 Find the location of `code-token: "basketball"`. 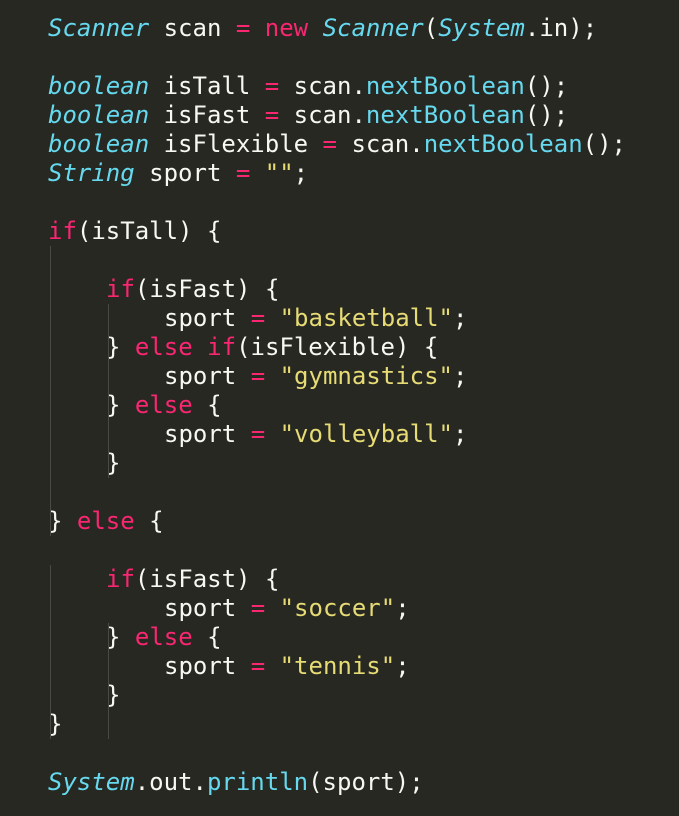

code-token: "basketball" is located at coordinates (366, 318).